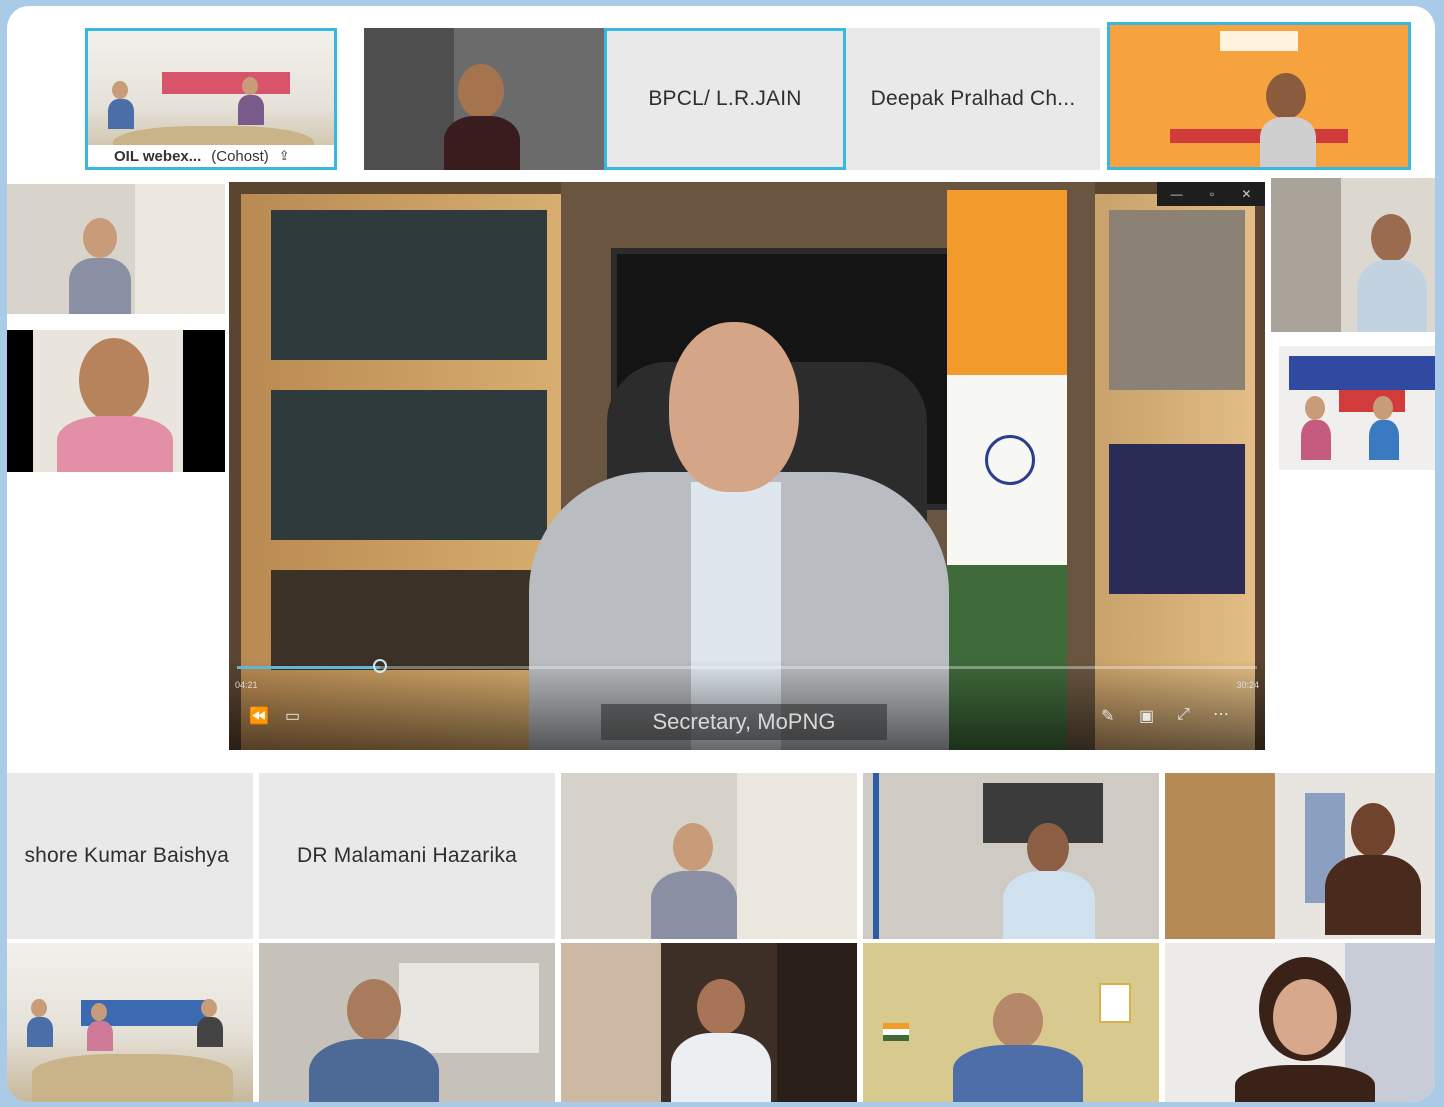  I want to click on participant-tile-banner-speaker, so click(1259, 96).